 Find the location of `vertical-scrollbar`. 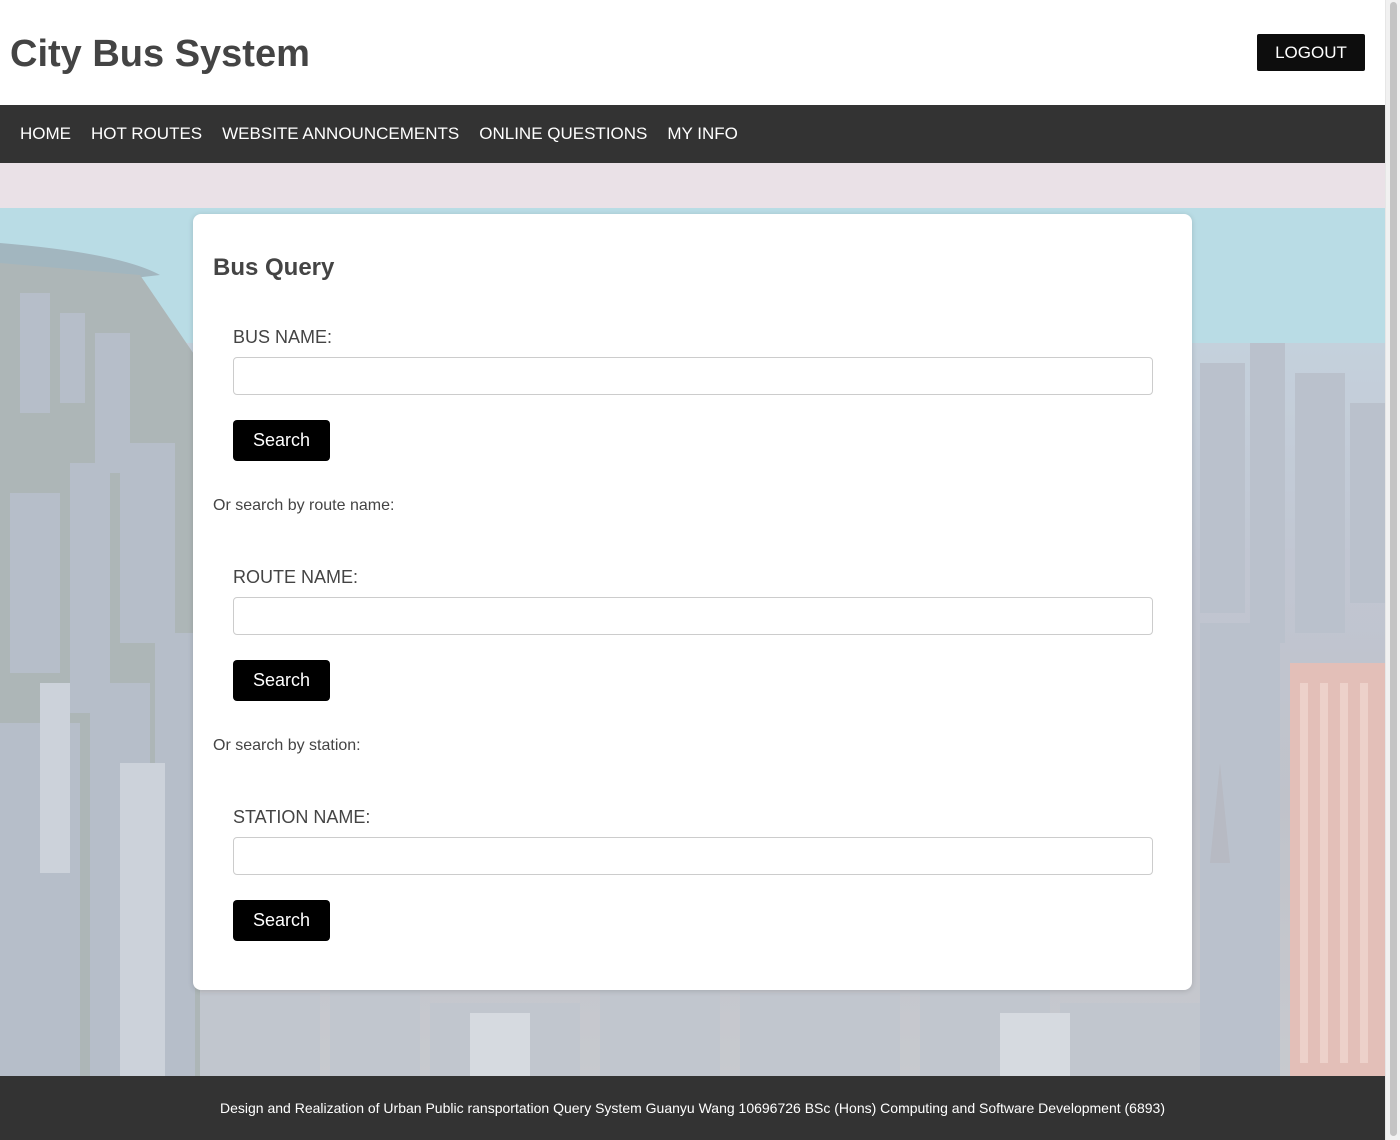

vertical-scrollbar is located at coordinates (1392, 570).